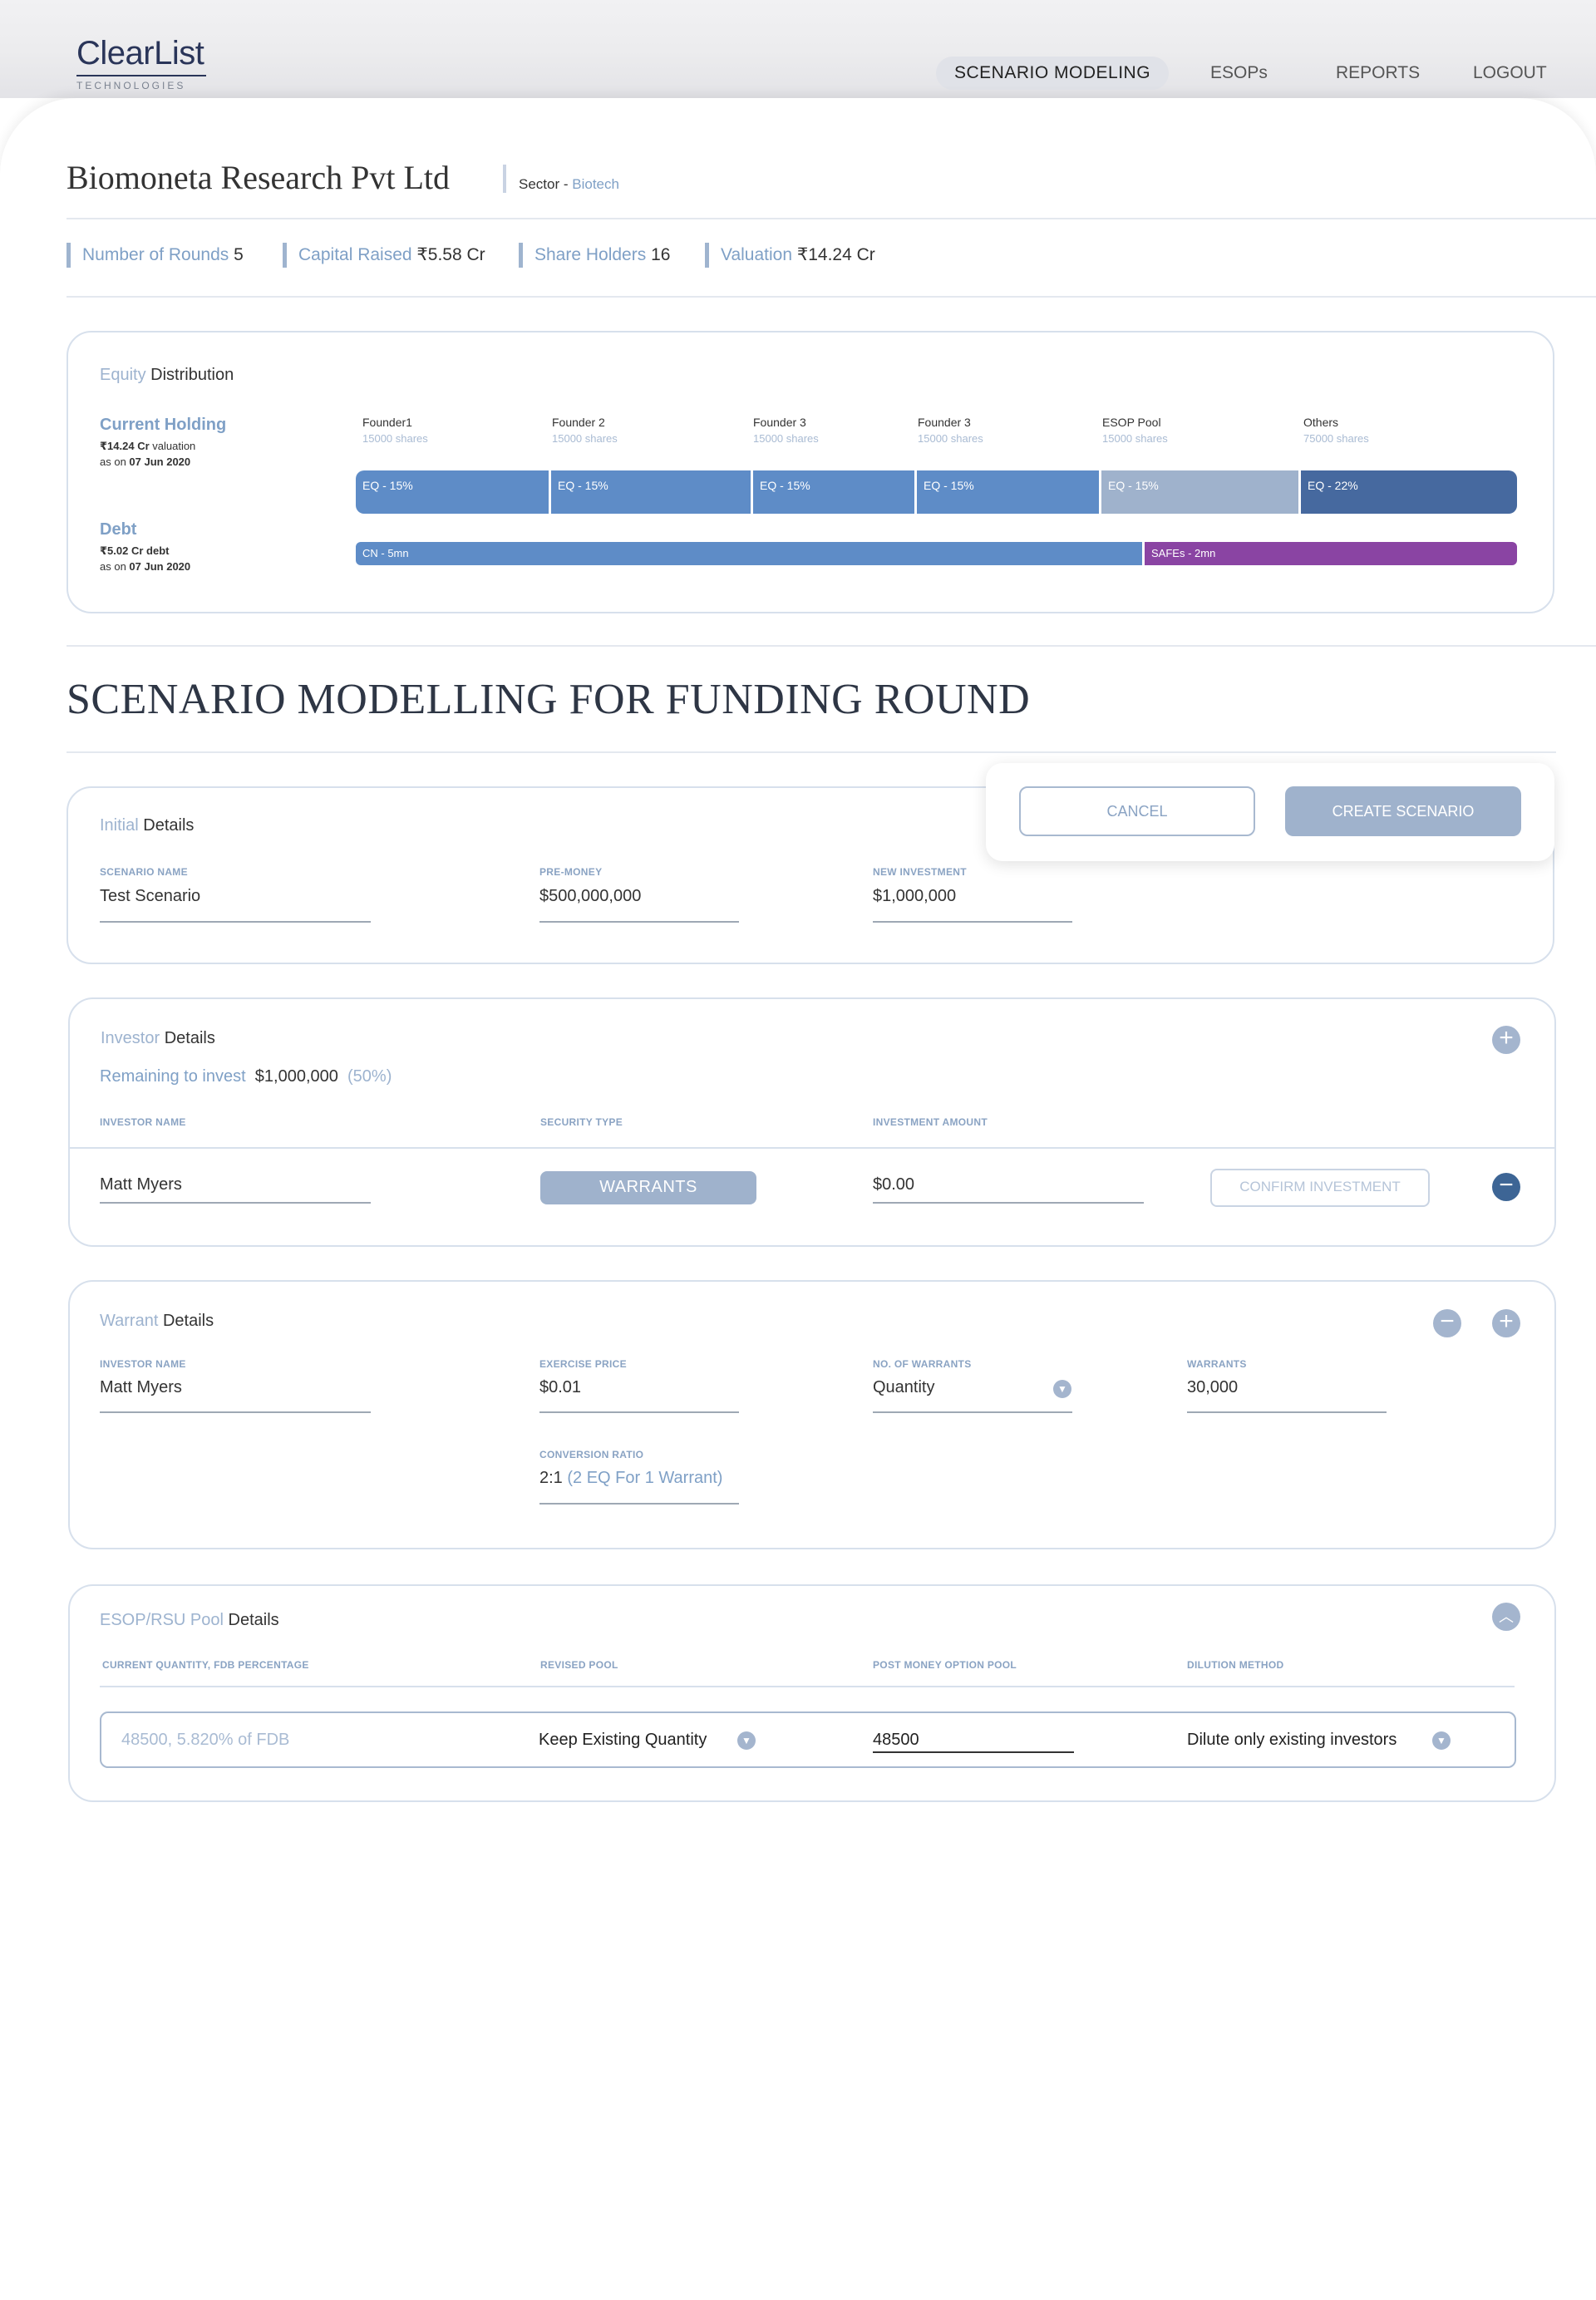 Image resolution: width=1596 pixels, height=2300 pixels. I want to click on scenario-name-input: Test Scenario, so click(150, 896).